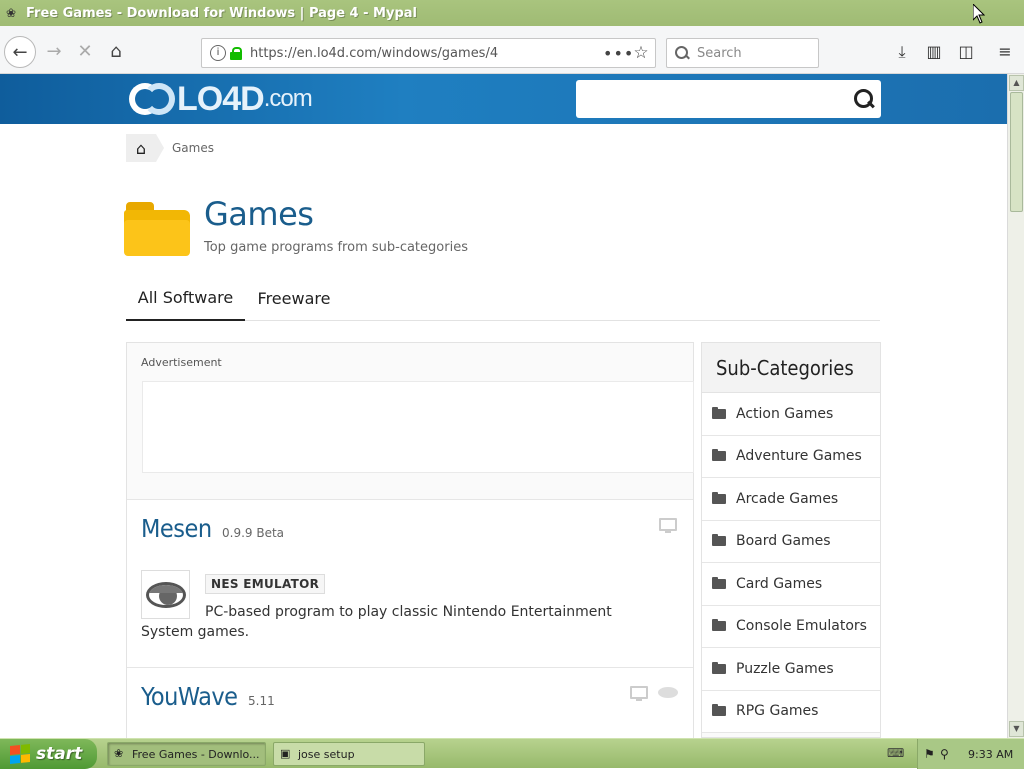 The height and width of the screenshot is (769, 1024). I want to click on subcategory-action-games: Action Games, so click(791, 414).